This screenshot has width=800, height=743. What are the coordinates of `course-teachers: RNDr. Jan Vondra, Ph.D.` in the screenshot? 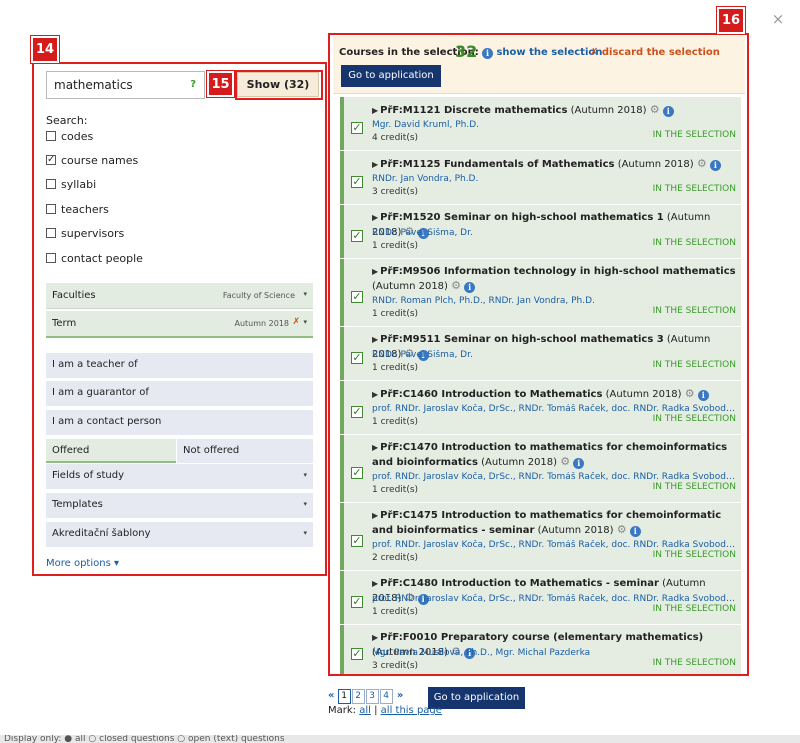 It's located at (554, 179).